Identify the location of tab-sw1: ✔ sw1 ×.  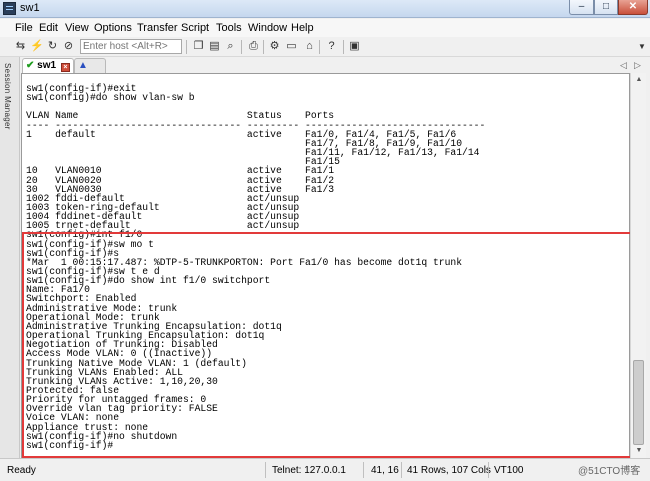
(48, 65).